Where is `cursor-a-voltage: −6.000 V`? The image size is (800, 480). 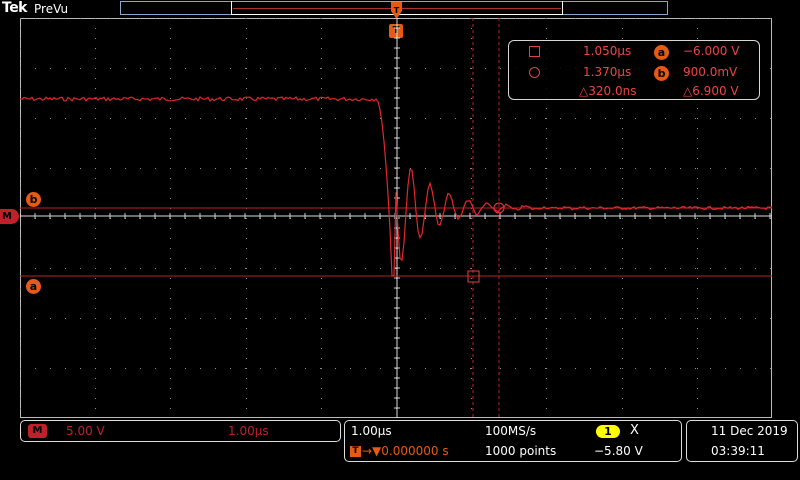
cursor-a-voltage: −6.000 V is located at coordinates (711, 51).